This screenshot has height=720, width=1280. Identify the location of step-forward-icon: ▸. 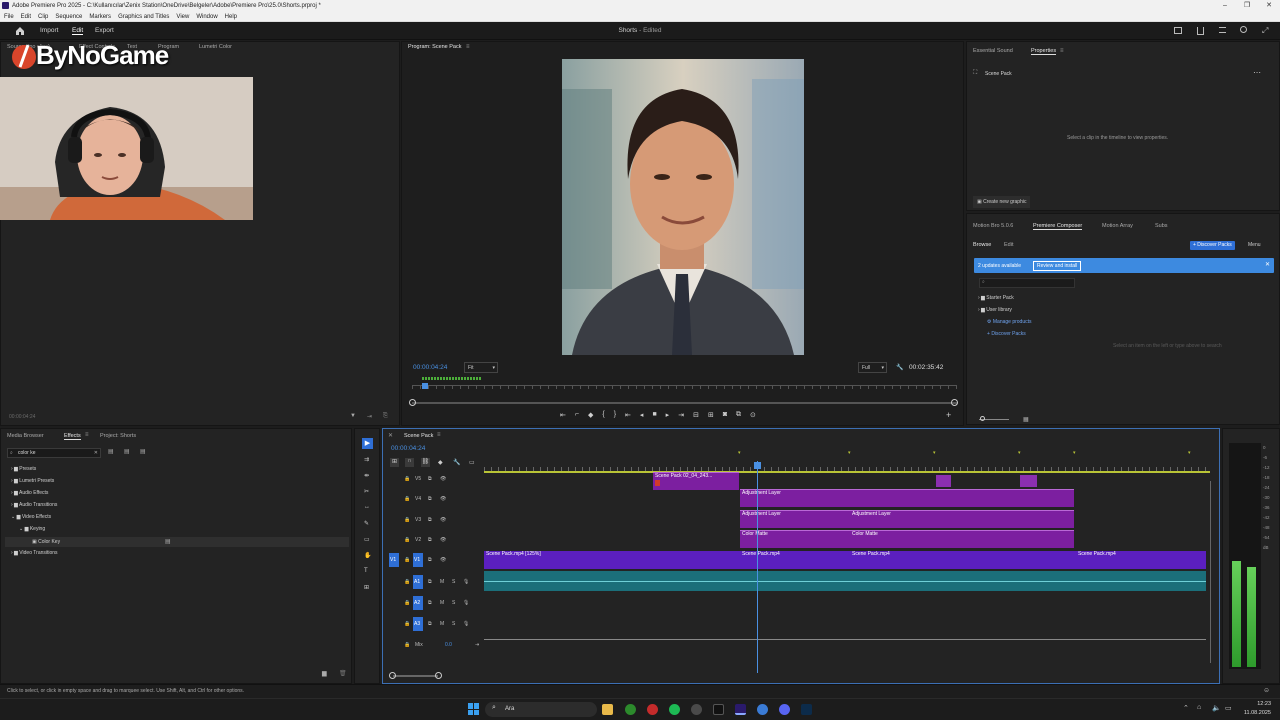
(668, 415).